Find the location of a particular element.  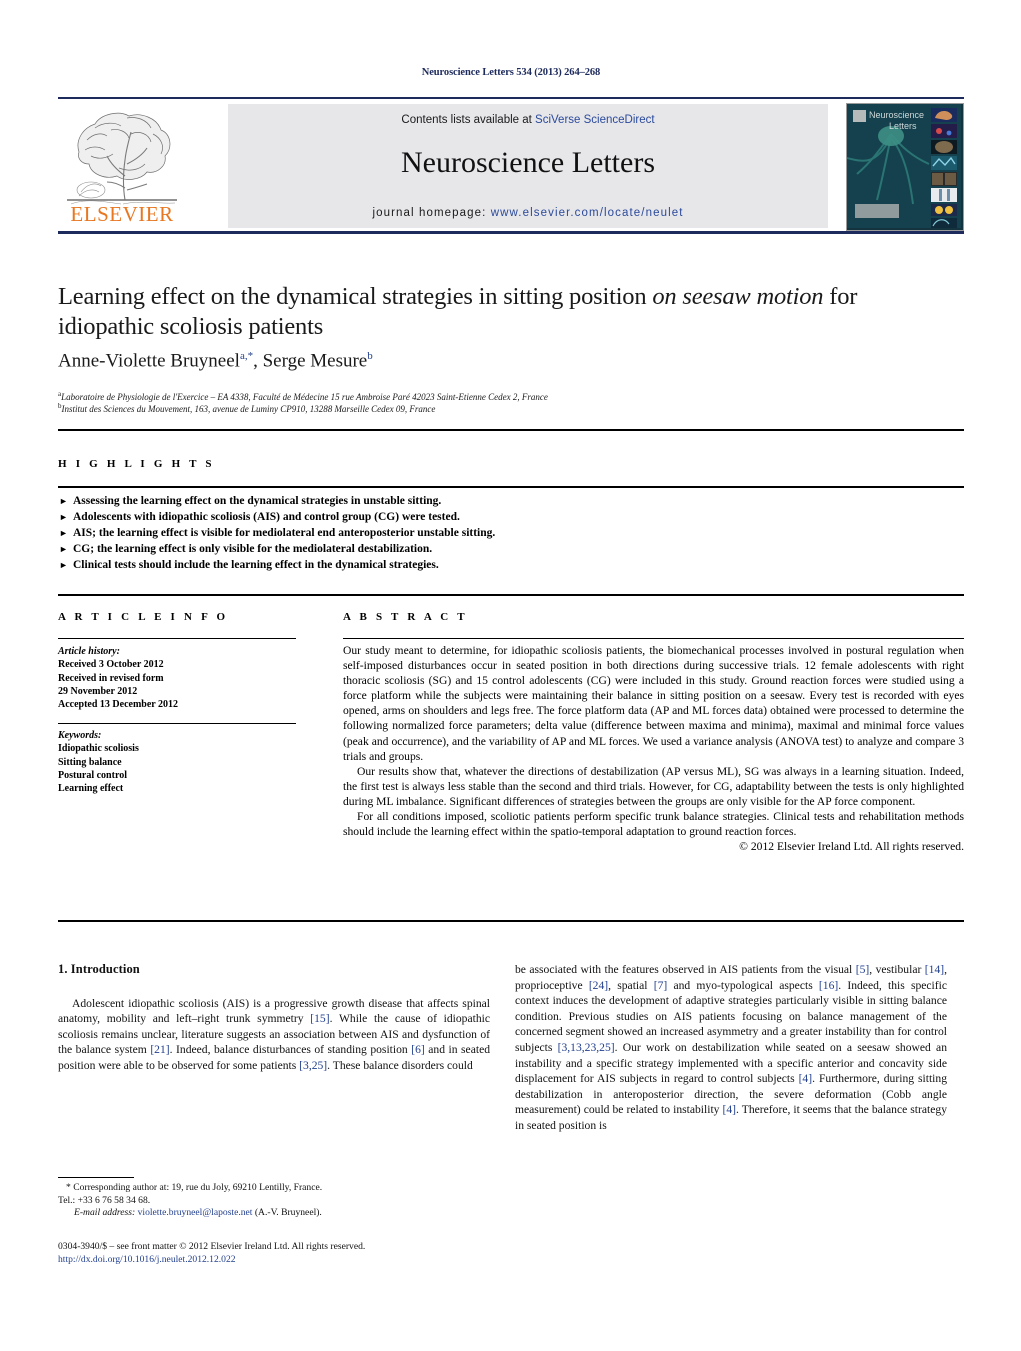

history-line: Received in revised form is located at coordinates (111, 678).